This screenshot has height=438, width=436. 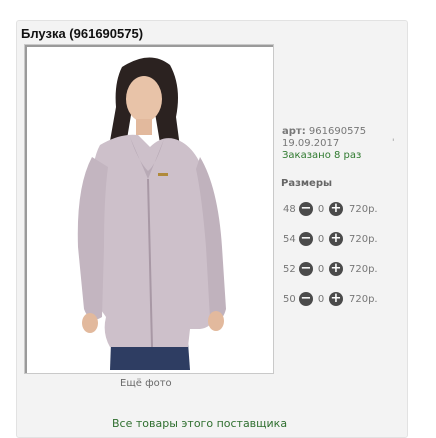 I want to click on size-row: 52 − 0 + 720р., so click(x=330, y=269).